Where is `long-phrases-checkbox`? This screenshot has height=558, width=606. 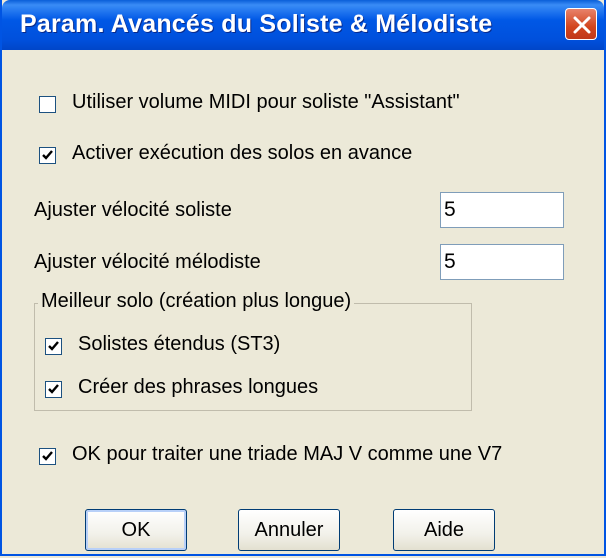
long-phrases-checkbox is located at coordinates (53, 389).